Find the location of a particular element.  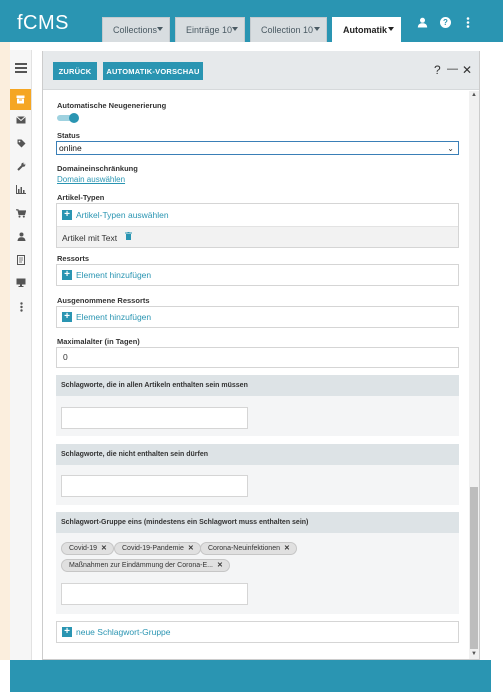

menu-icon is located at coordinates (21, 69).